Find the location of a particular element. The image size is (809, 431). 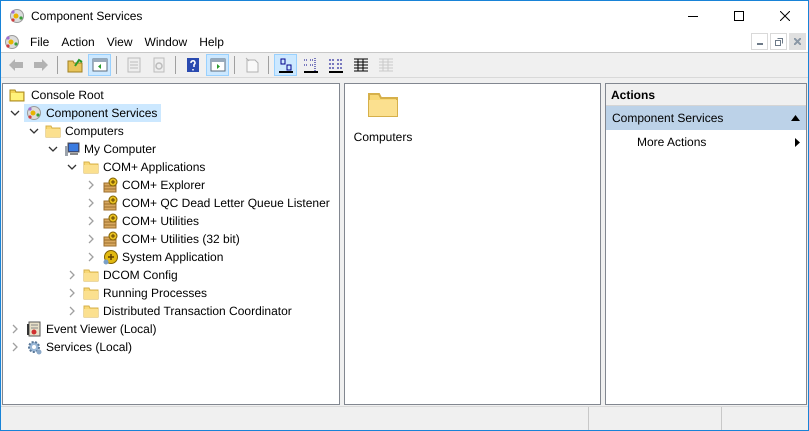

section-header: Component Services is located at coordinates (706, 118).